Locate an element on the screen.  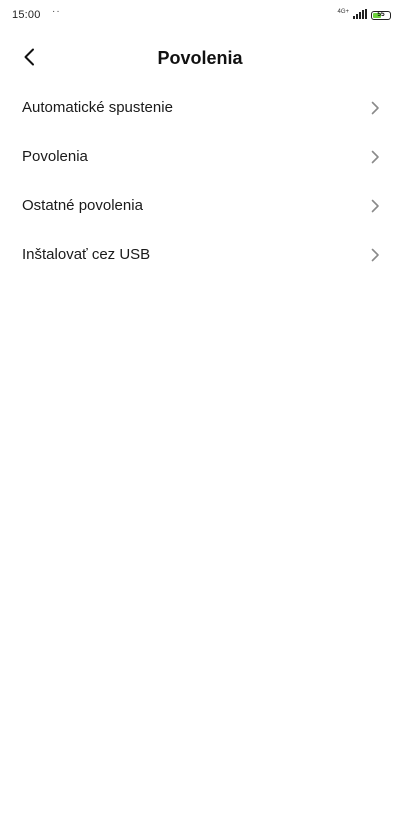
menu-item-label: Automatické spustenie is located at coordinates (97, 107).